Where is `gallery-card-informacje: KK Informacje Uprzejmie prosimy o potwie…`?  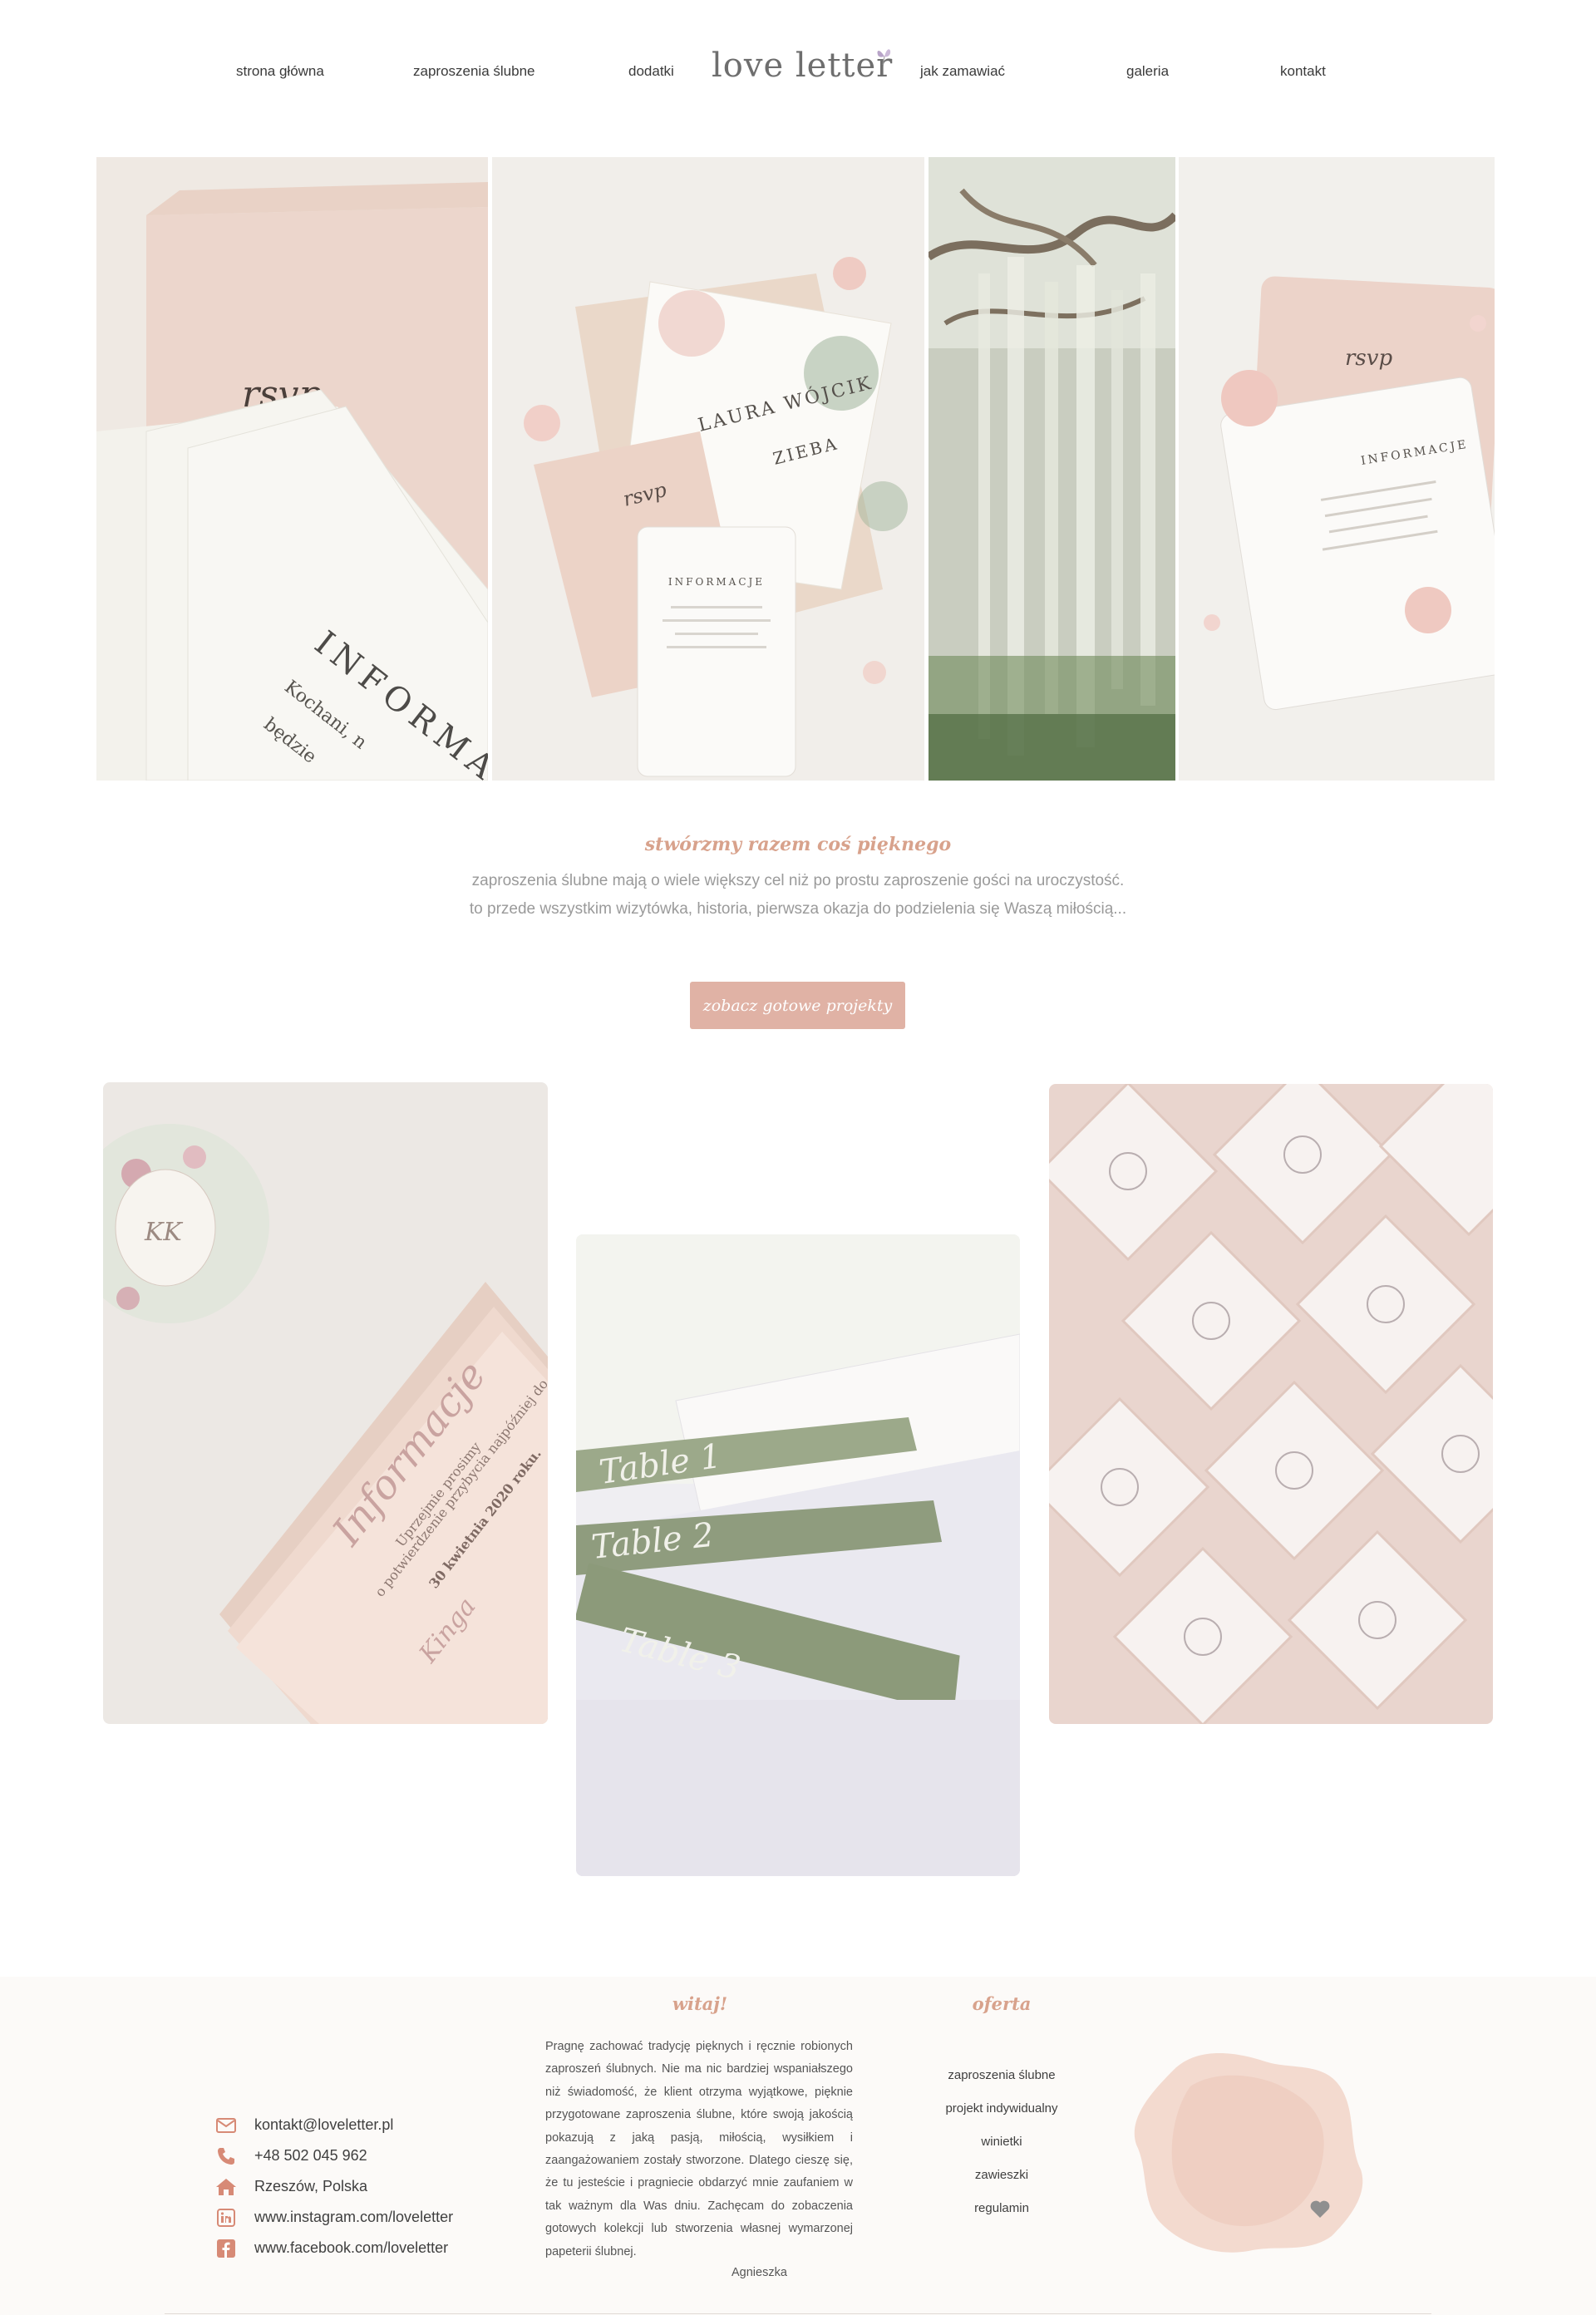 gallery-card-informacje: KK Informacje Uprzejmie prosimy o potwie… is located at coordinates (325, 1403).